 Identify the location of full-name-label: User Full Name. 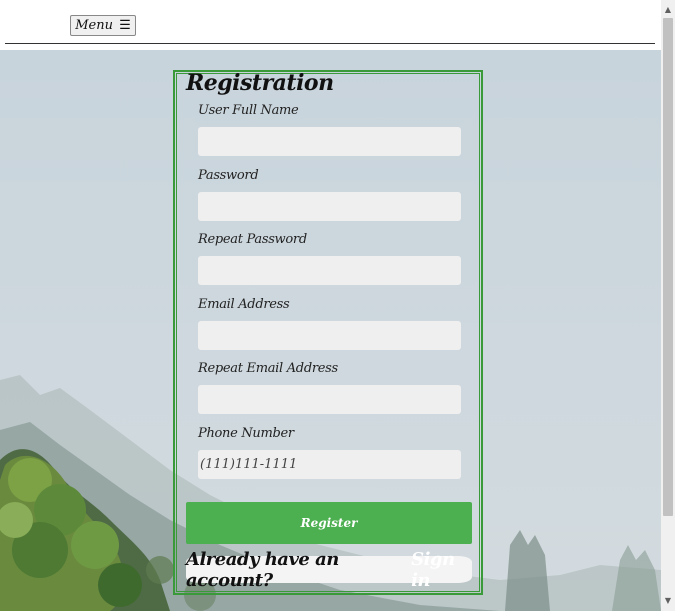
(248, 110).